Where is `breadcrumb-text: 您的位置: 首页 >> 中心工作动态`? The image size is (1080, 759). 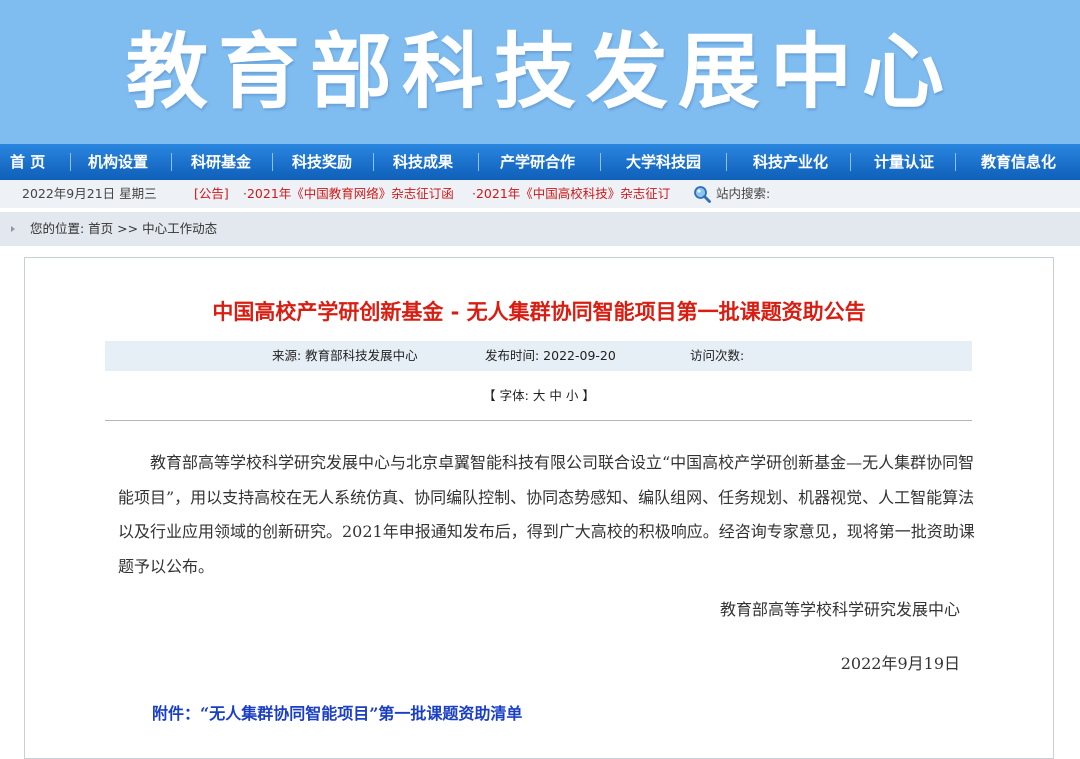
breadcrumb-text: 您的位置: 首页 >> 中心工作动态 is located at coordinates (124, 228).